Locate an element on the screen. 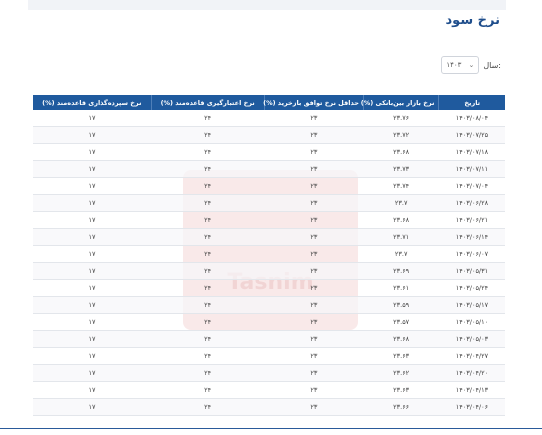  table-row: ۱۴۰۳/۰۶/۲۸ ۲۳.۷ ۲۳ ۲۴ ۱۷ is located at coordinates (269, 203).